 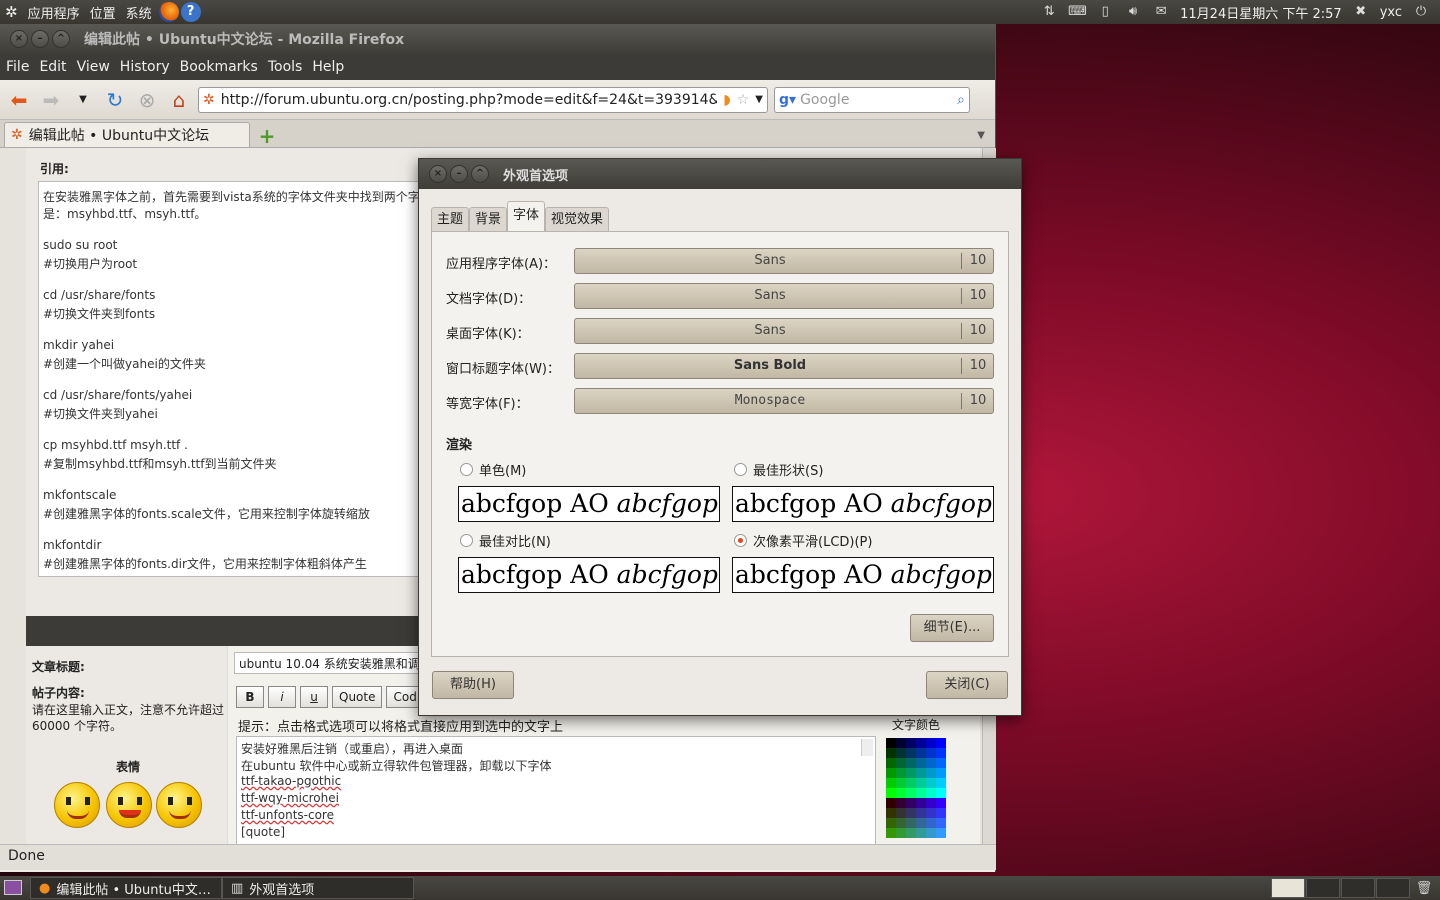 What do you see at coordinates (784, 296) in the screenshot?
I see `document-font-button: Sans 10` at bounding box center [784, 296].